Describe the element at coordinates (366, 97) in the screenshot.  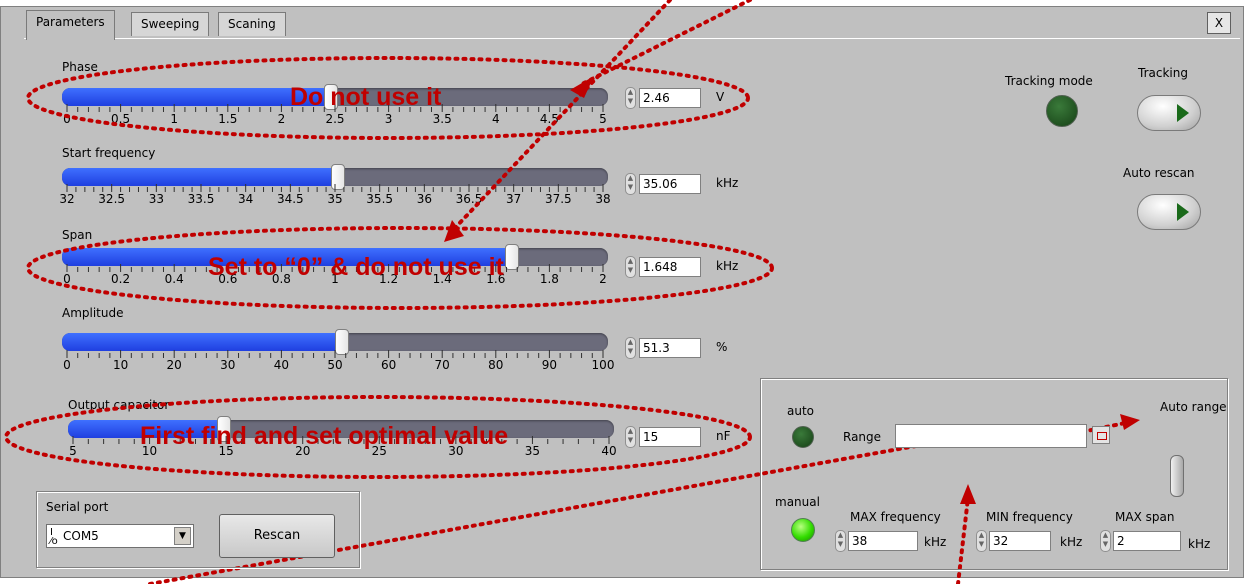
I see `phase-annotation: Do not use it` at that location.